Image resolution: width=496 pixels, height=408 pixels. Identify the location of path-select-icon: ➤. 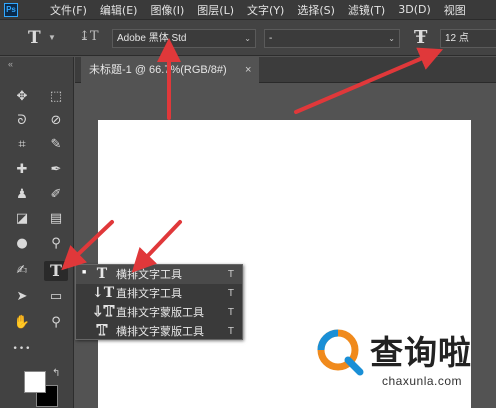
(22, 297).